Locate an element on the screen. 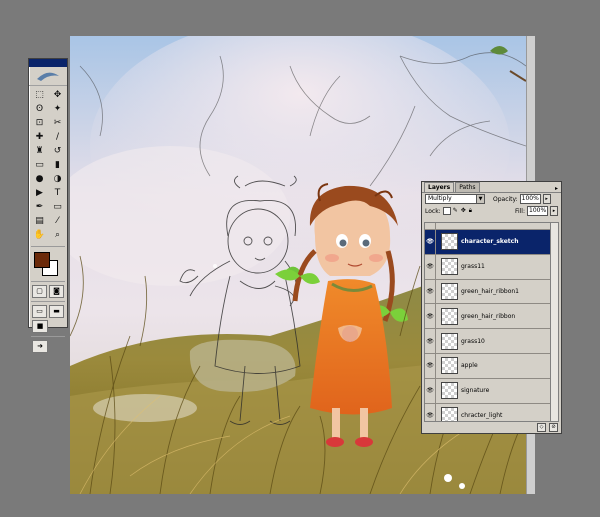 The height and width of the screenshot is (517, 600). layers-scrollbar is located at coordinates (554, 322).